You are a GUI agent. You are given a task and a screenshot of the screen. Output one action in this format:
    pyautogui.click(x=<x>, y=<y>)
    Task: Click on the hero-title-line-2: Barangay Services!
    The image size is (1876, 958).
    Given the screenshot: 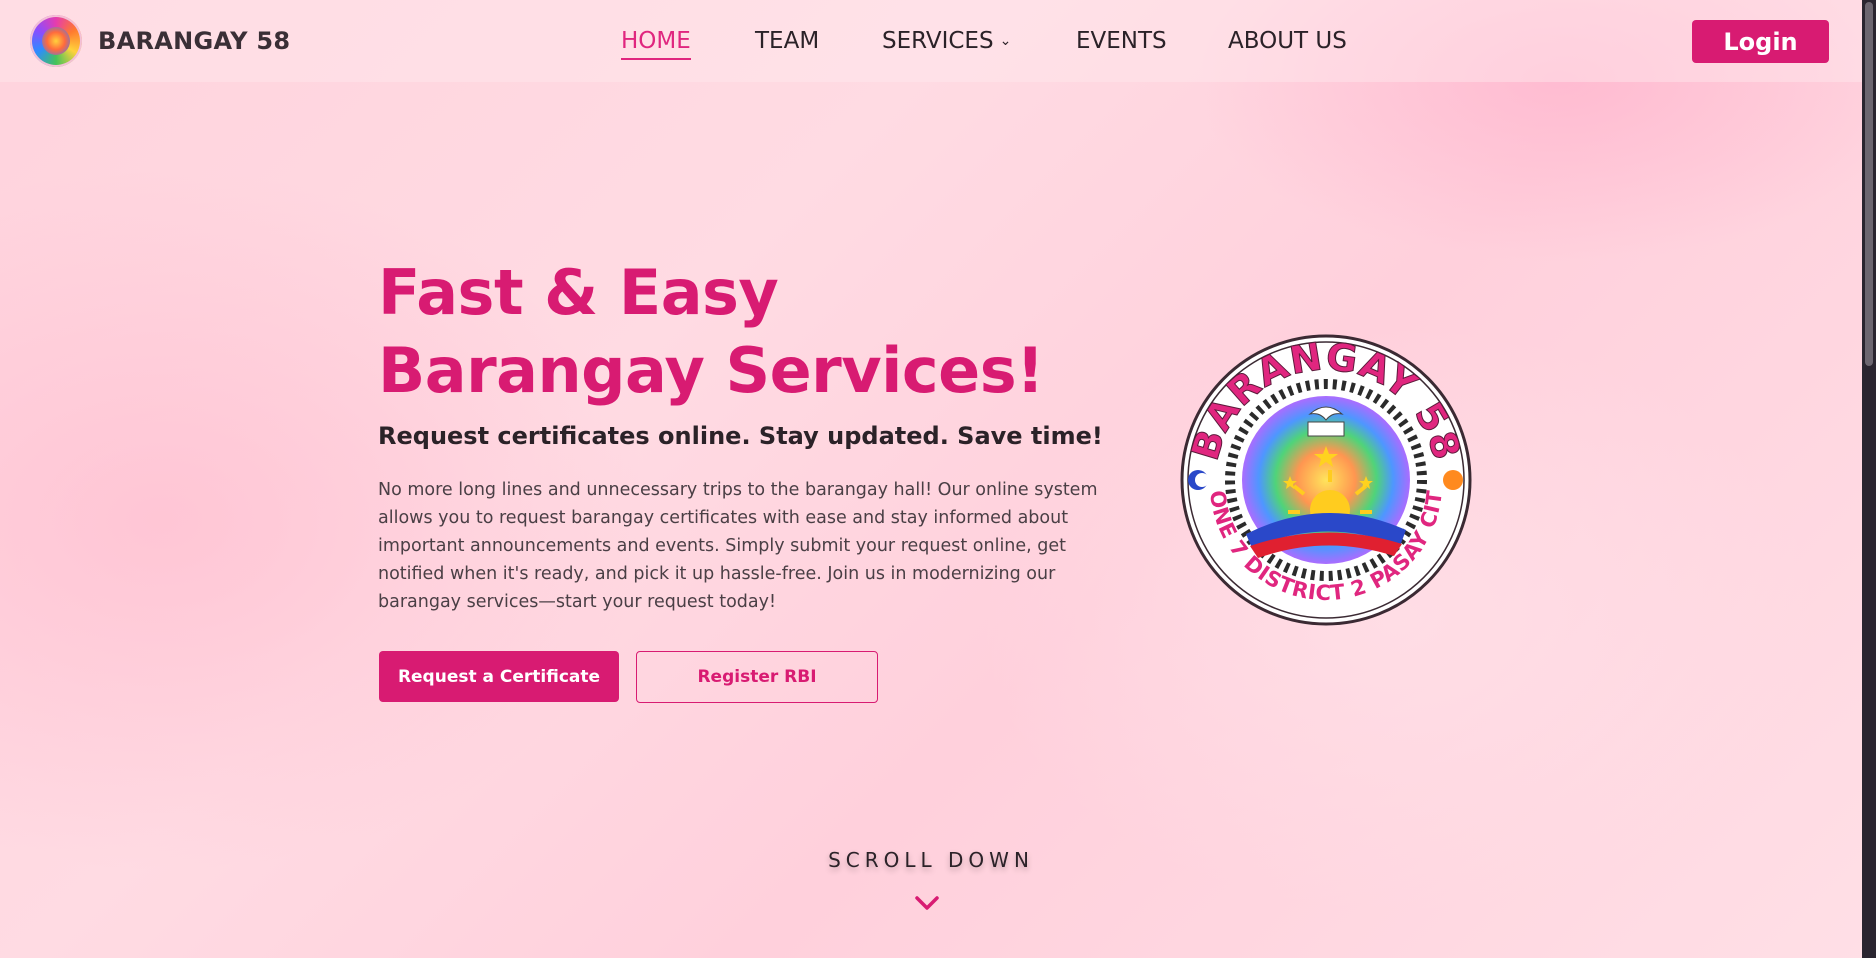 What is the action you would take?
    pyautogui.click(x=711, y=370)
    